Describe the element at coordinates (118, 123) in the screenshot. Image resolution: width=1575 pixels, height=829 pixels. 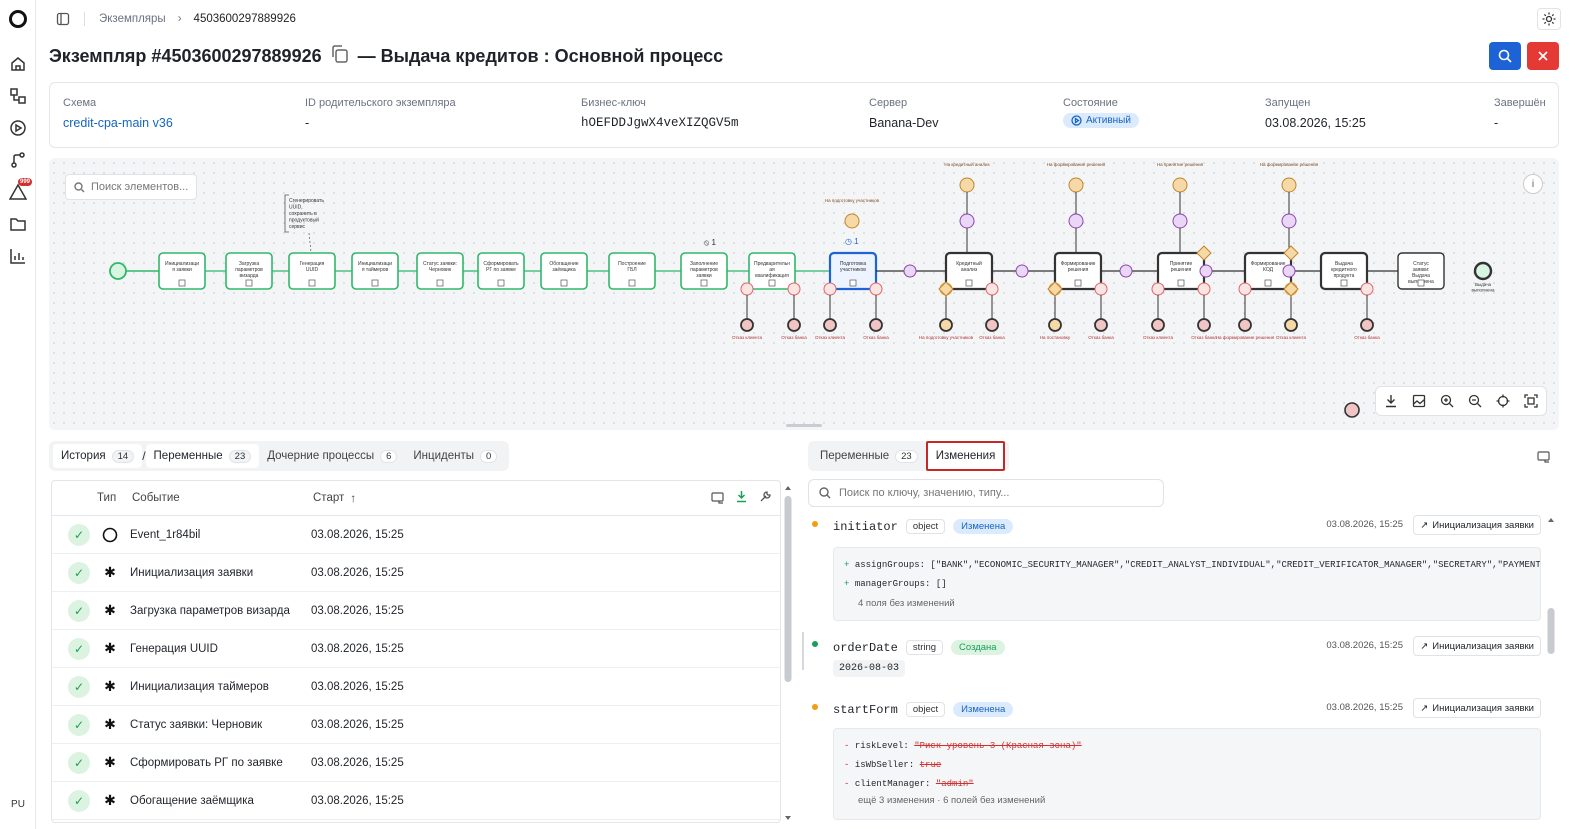
I see `schema-link: credit-cpa-main v36` at that location.